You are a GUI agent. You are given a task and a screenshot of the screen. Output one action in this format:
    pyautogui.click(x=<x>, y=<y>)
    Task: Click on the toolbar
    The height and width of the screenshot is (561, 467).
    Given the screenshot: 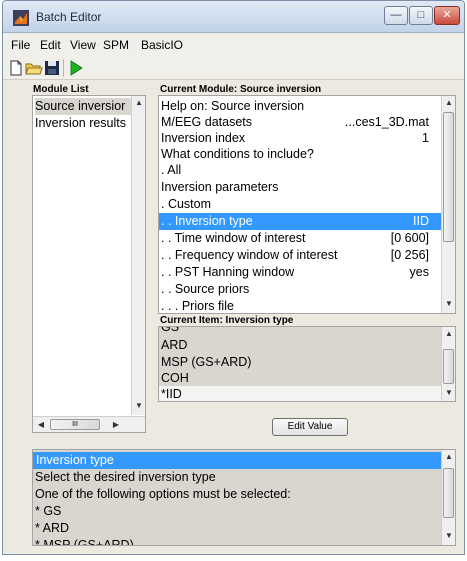 What is the action you would take?
    pyautogui.click(x=233, y=68)
    